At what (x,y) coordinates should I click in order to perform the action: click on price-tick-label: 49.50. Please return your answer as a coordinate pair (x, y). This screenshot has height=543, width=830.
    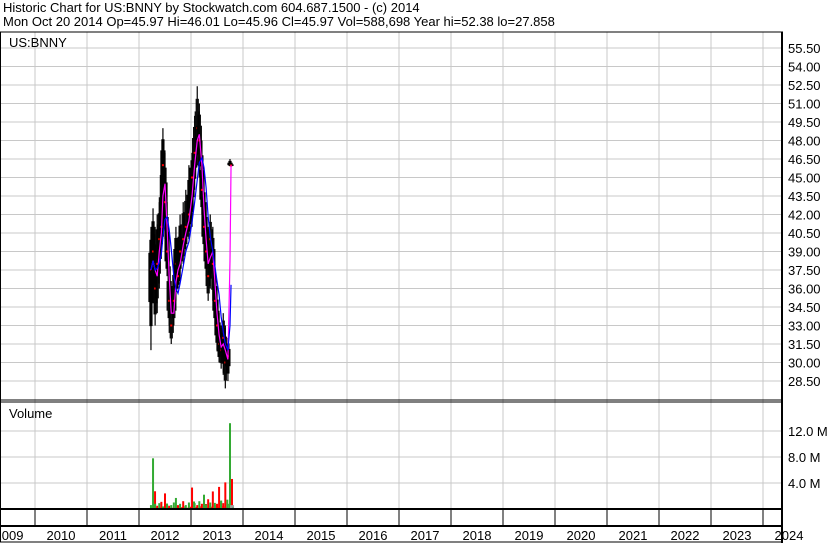
    Looking at the image, I should click on (804, 122).